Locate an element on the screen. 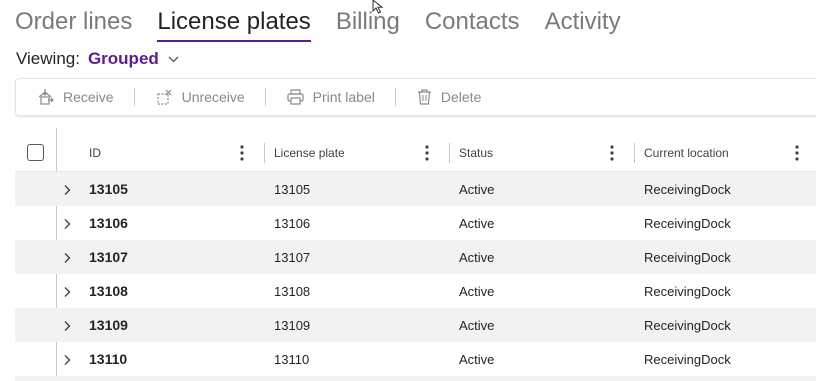  printer-icon is located at coordinates (295, 97).